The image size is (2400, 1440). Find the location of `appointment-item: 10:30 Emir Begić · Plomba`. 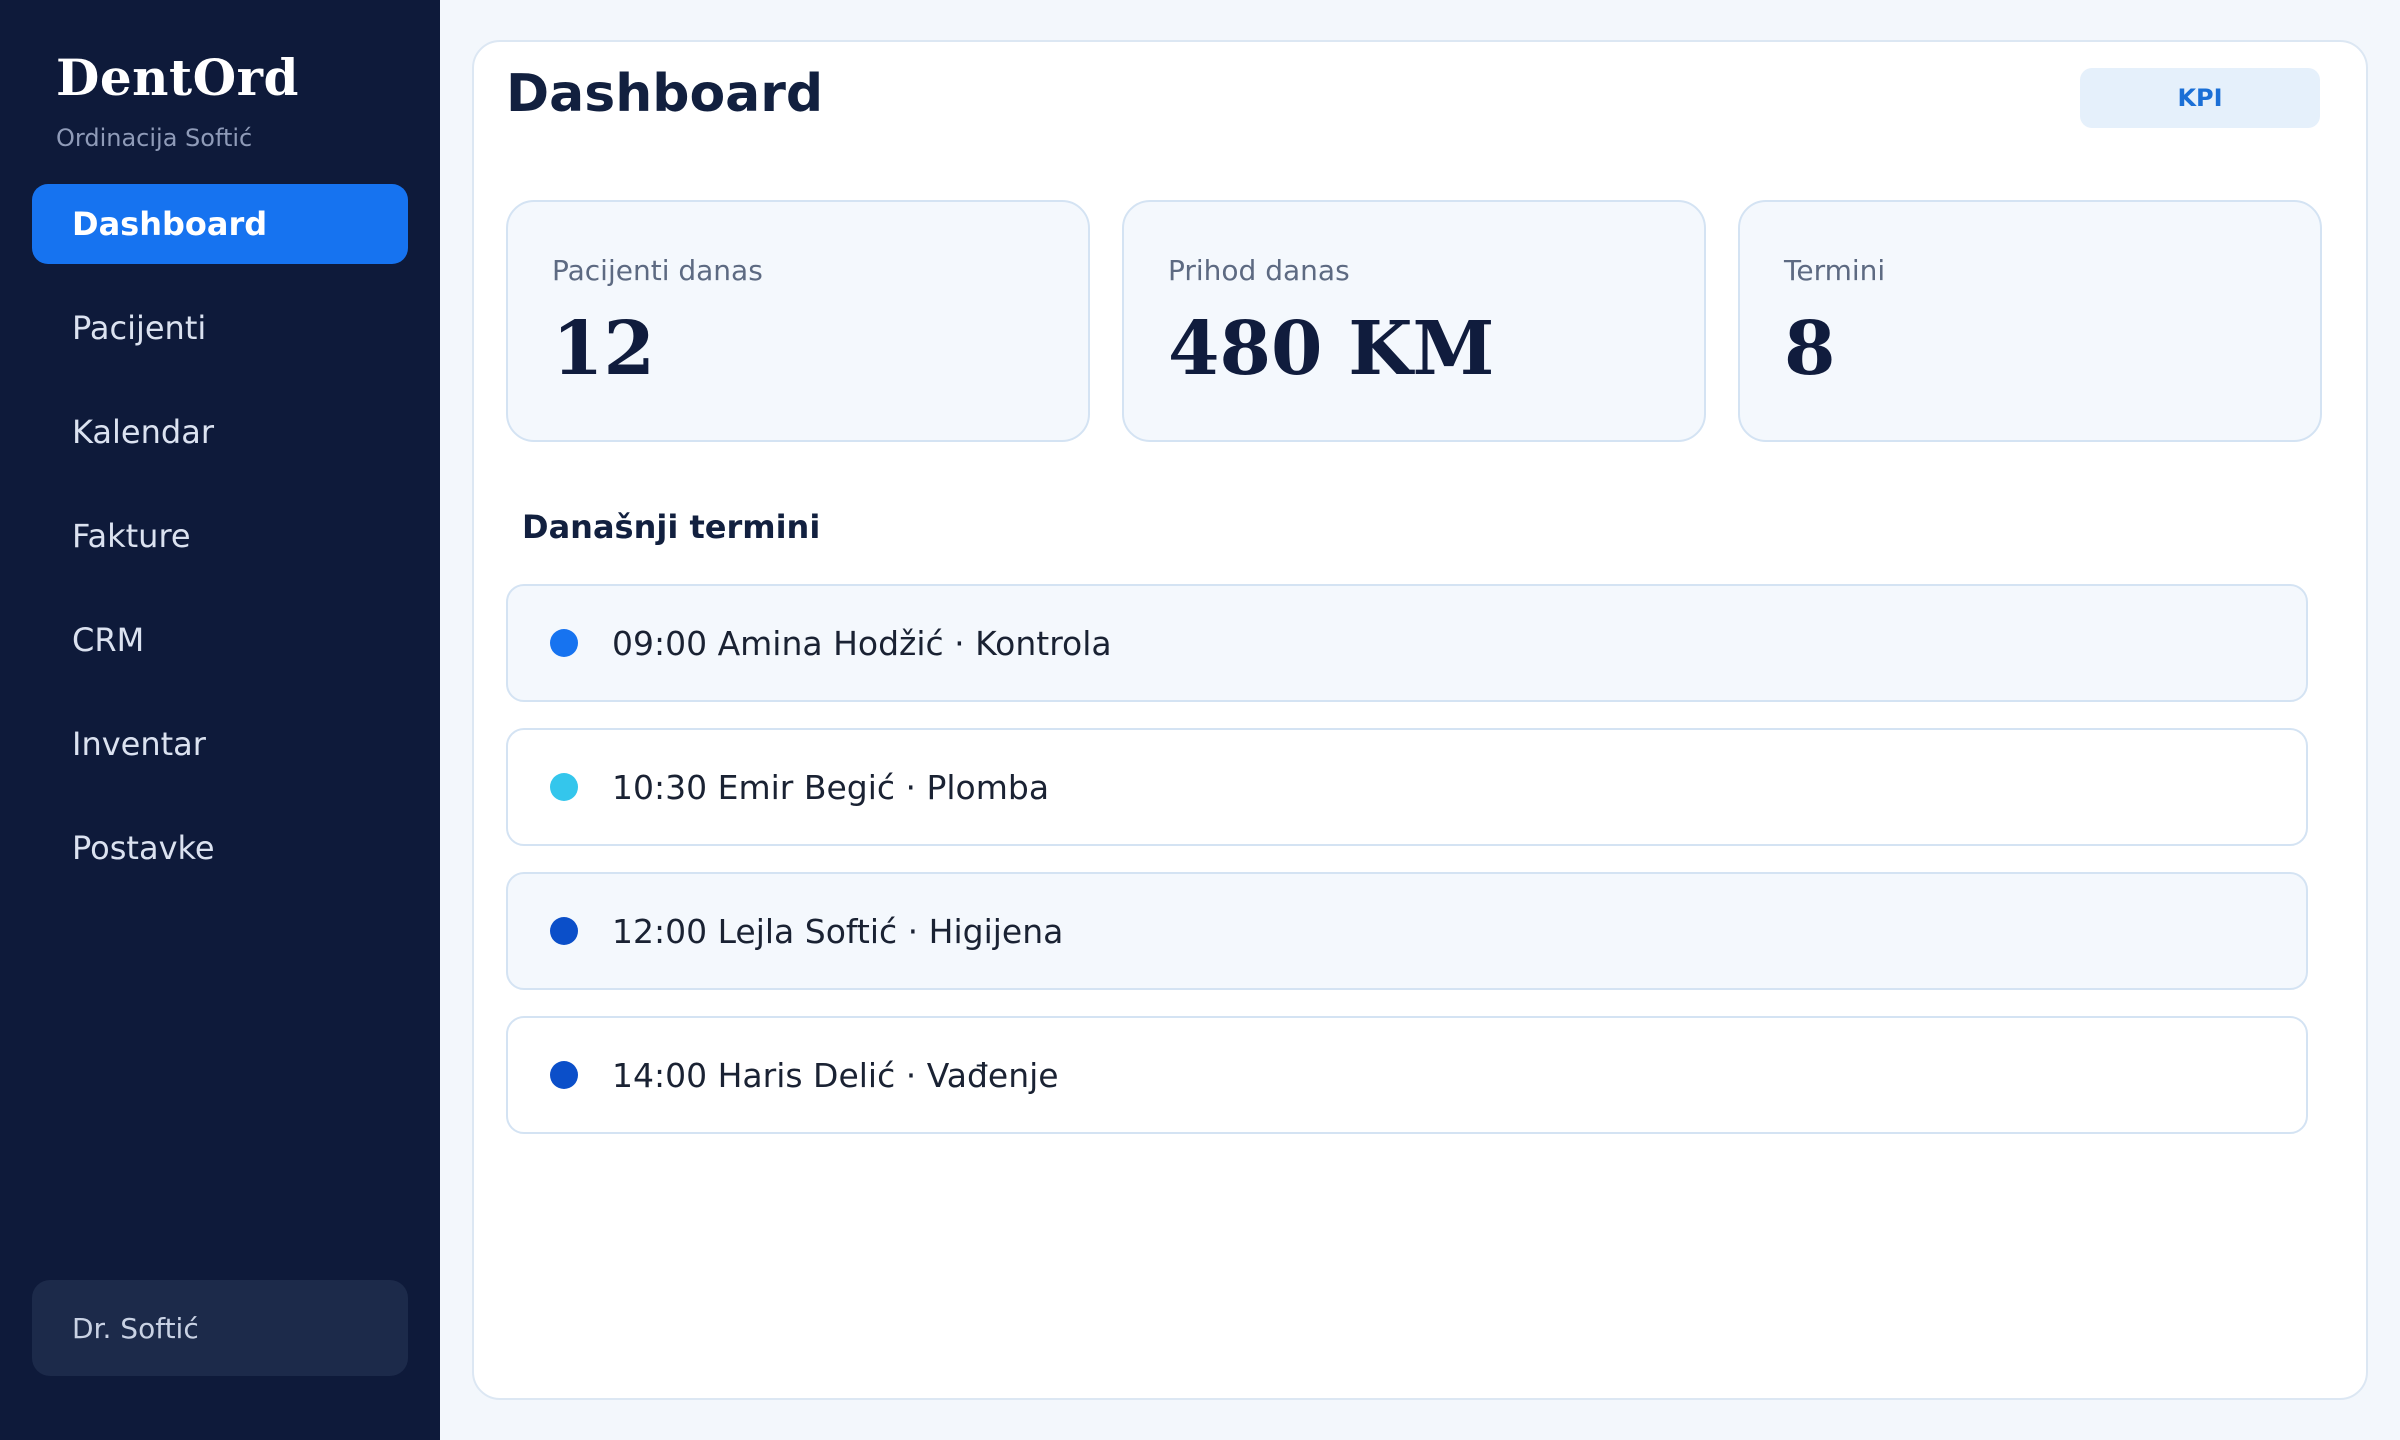

appointment-item: 10:30 Emir Begić · Plomba is located at coordinates (1407, 787).